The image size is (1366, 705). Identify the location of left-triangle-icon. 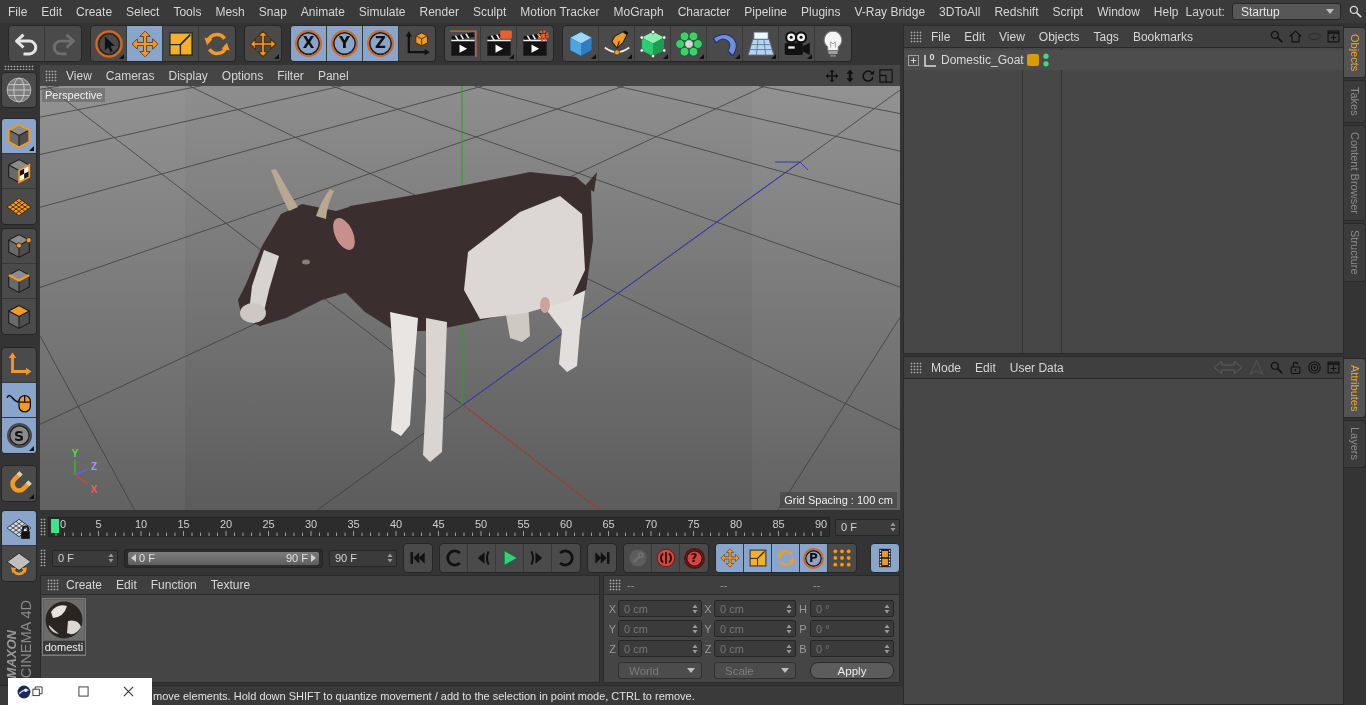
(133, 558).